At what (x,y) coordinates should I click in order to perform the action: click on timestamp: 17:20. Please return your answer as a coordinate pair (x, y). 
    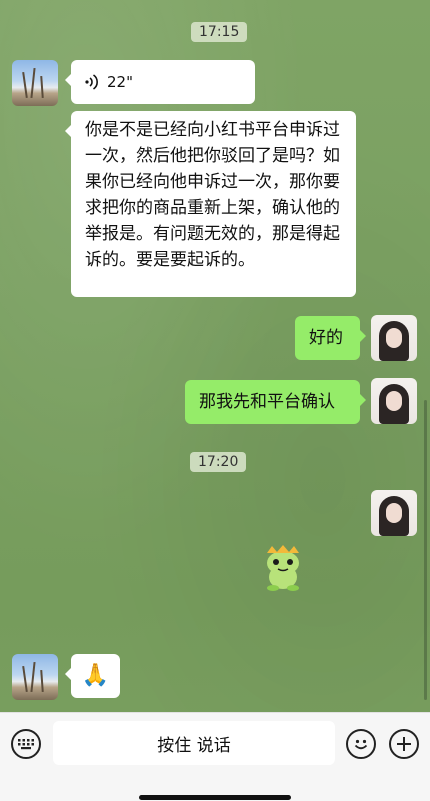
    Looking at the image, I should click on (218, 462).